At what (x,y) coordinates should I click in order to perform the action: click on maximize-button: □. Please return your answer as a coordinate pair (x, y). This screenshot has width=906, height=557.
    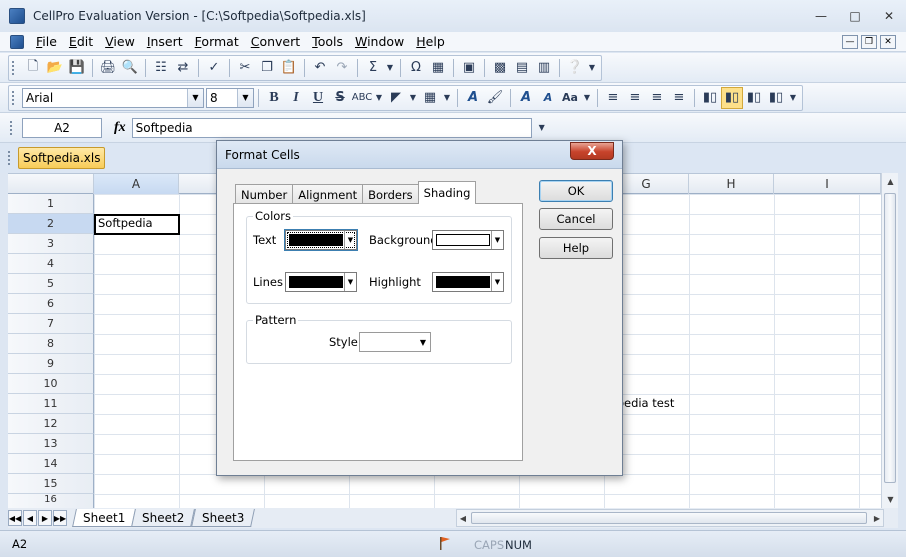
    Looking at the image, I should click on (855, 16).